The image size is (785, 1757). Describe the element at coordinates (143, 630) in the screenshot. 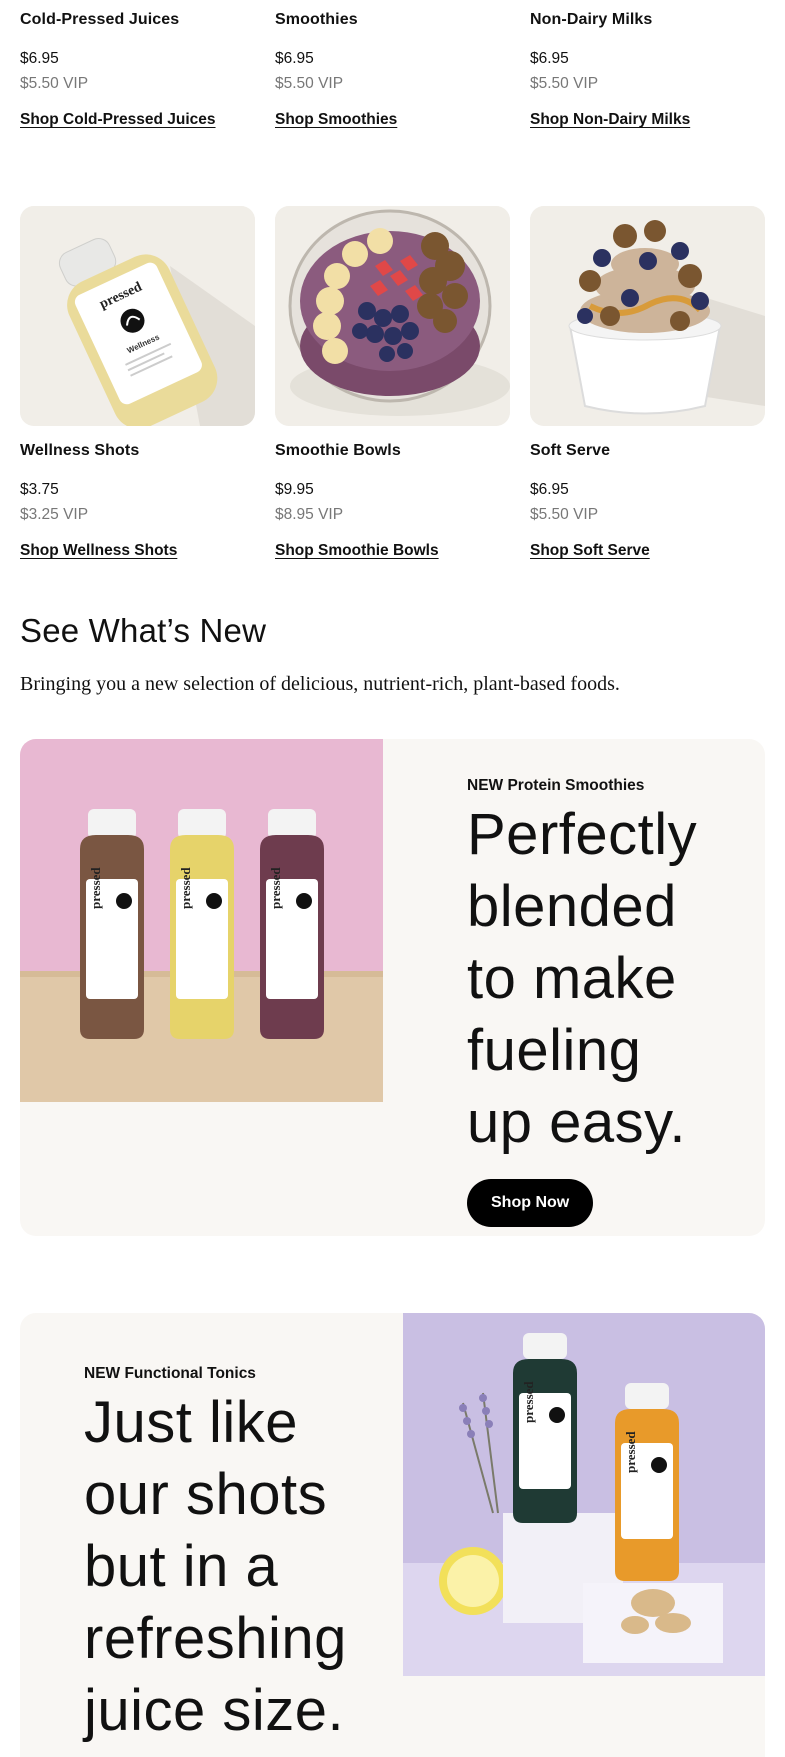

I see `whats-new-title: See What’s New` at that location.